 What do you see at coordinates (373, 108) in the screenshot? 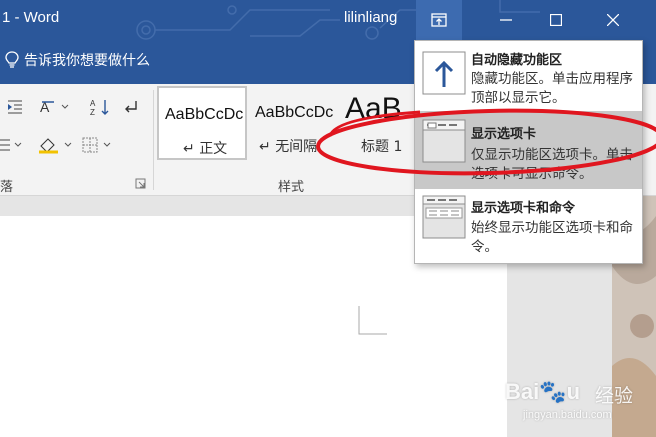
I see `style-heading-1-sample: AaB` at bounding box center [373, 108].